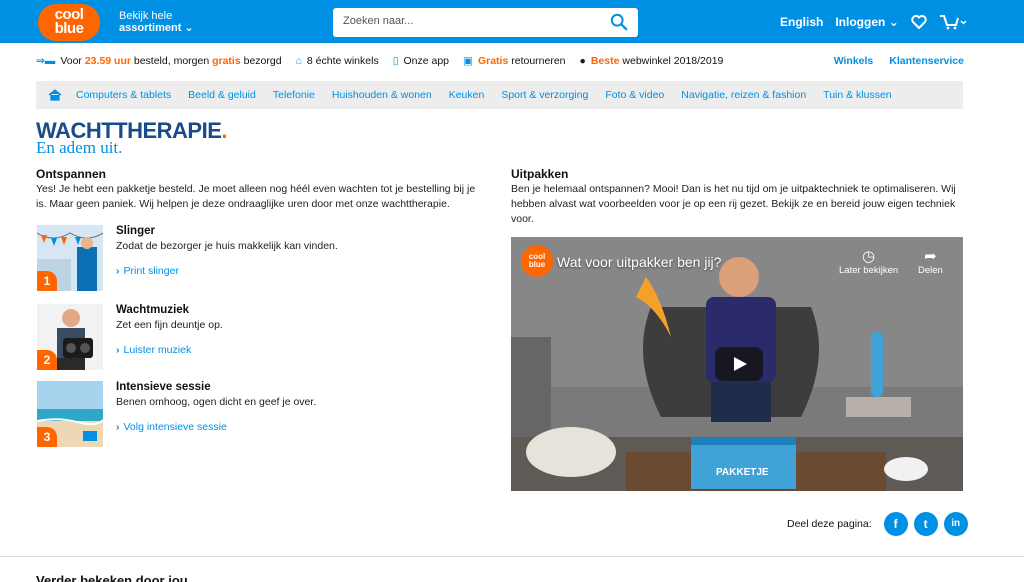  Describe the element at coordinates (512, 556) in the screenshot. I see `section-divider` at that location.